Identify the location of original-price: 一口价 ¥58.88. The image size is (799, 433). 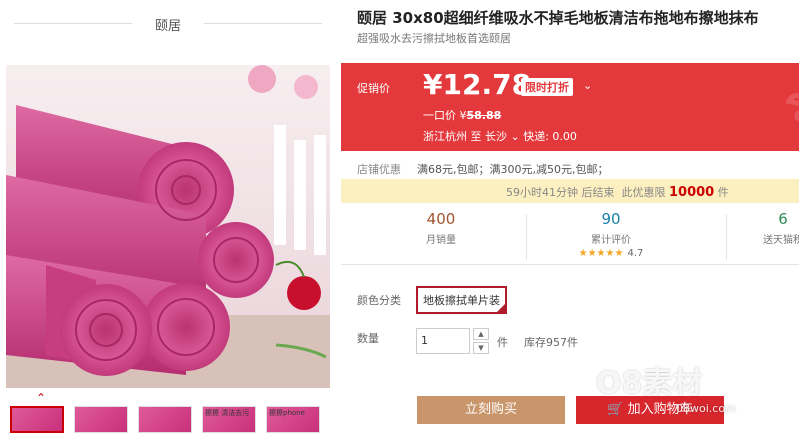
(462, 115).